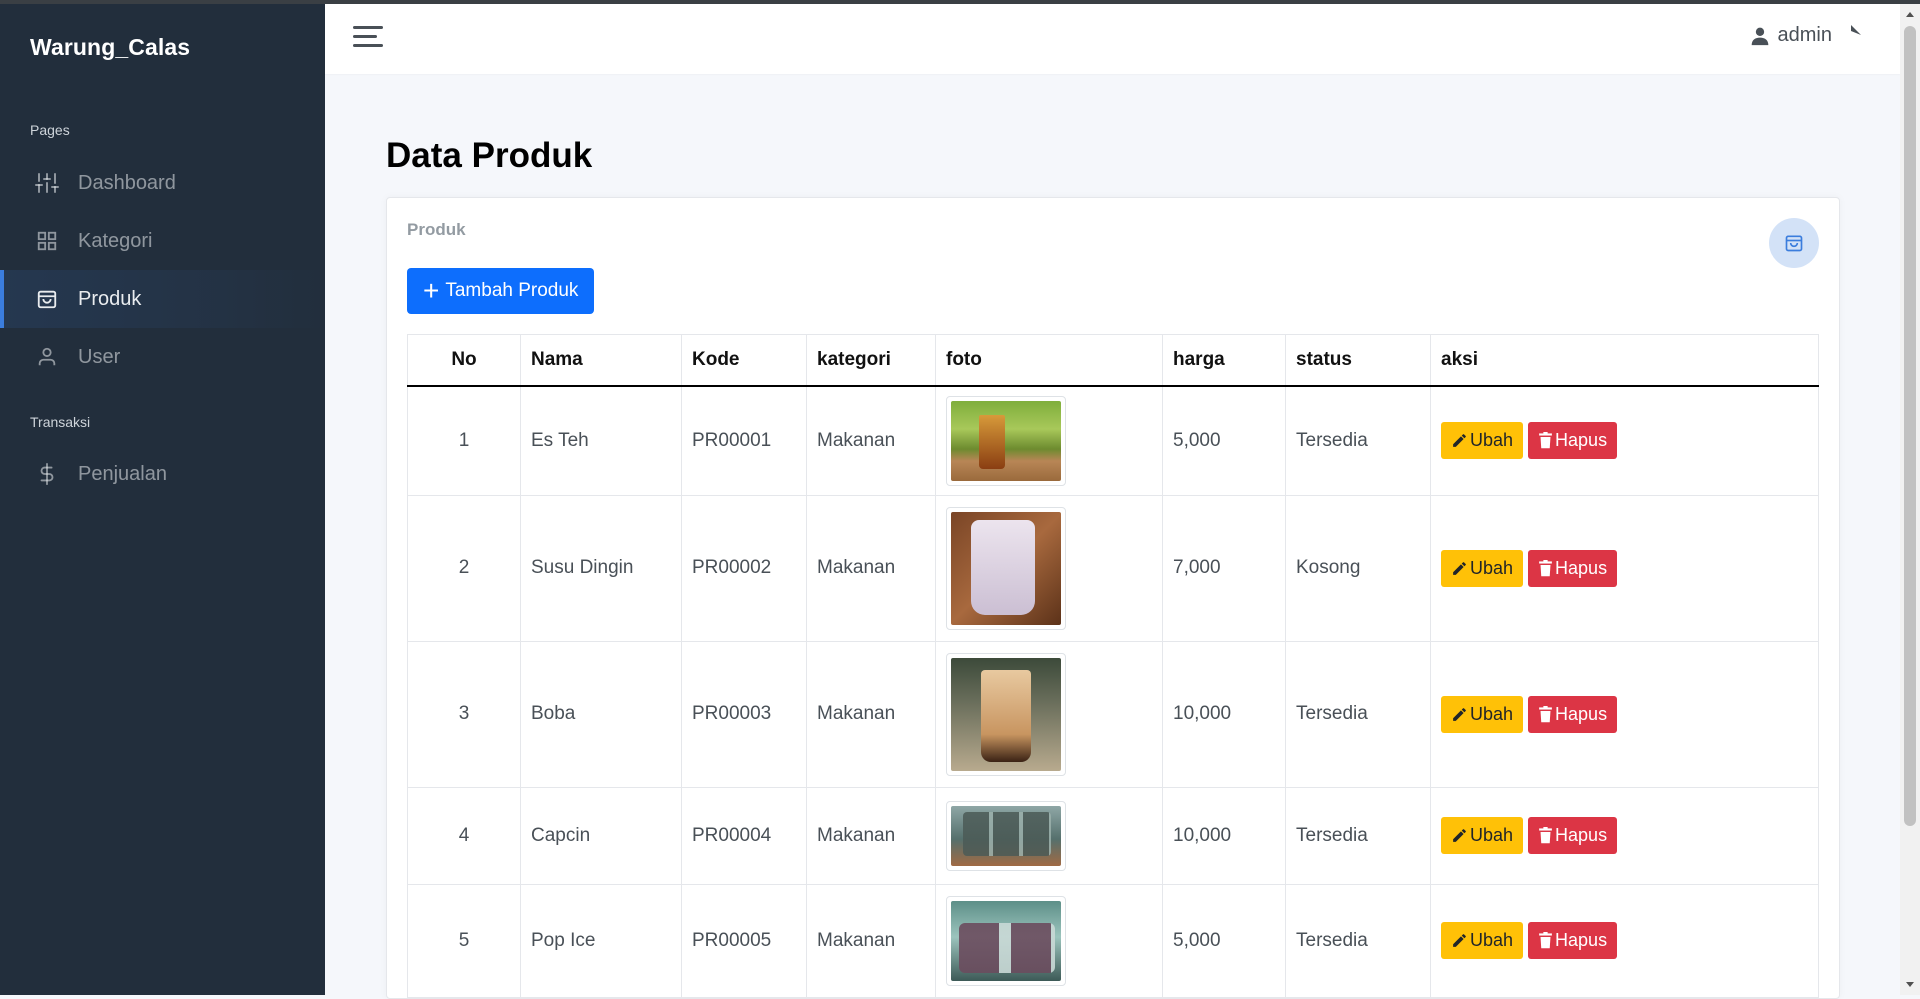 The height and width of the screenshot is (999, 1920). Describe the element at coordinates (1910, 984) in the screenshot. I see `scroll-down-arrow-icon` at that location.